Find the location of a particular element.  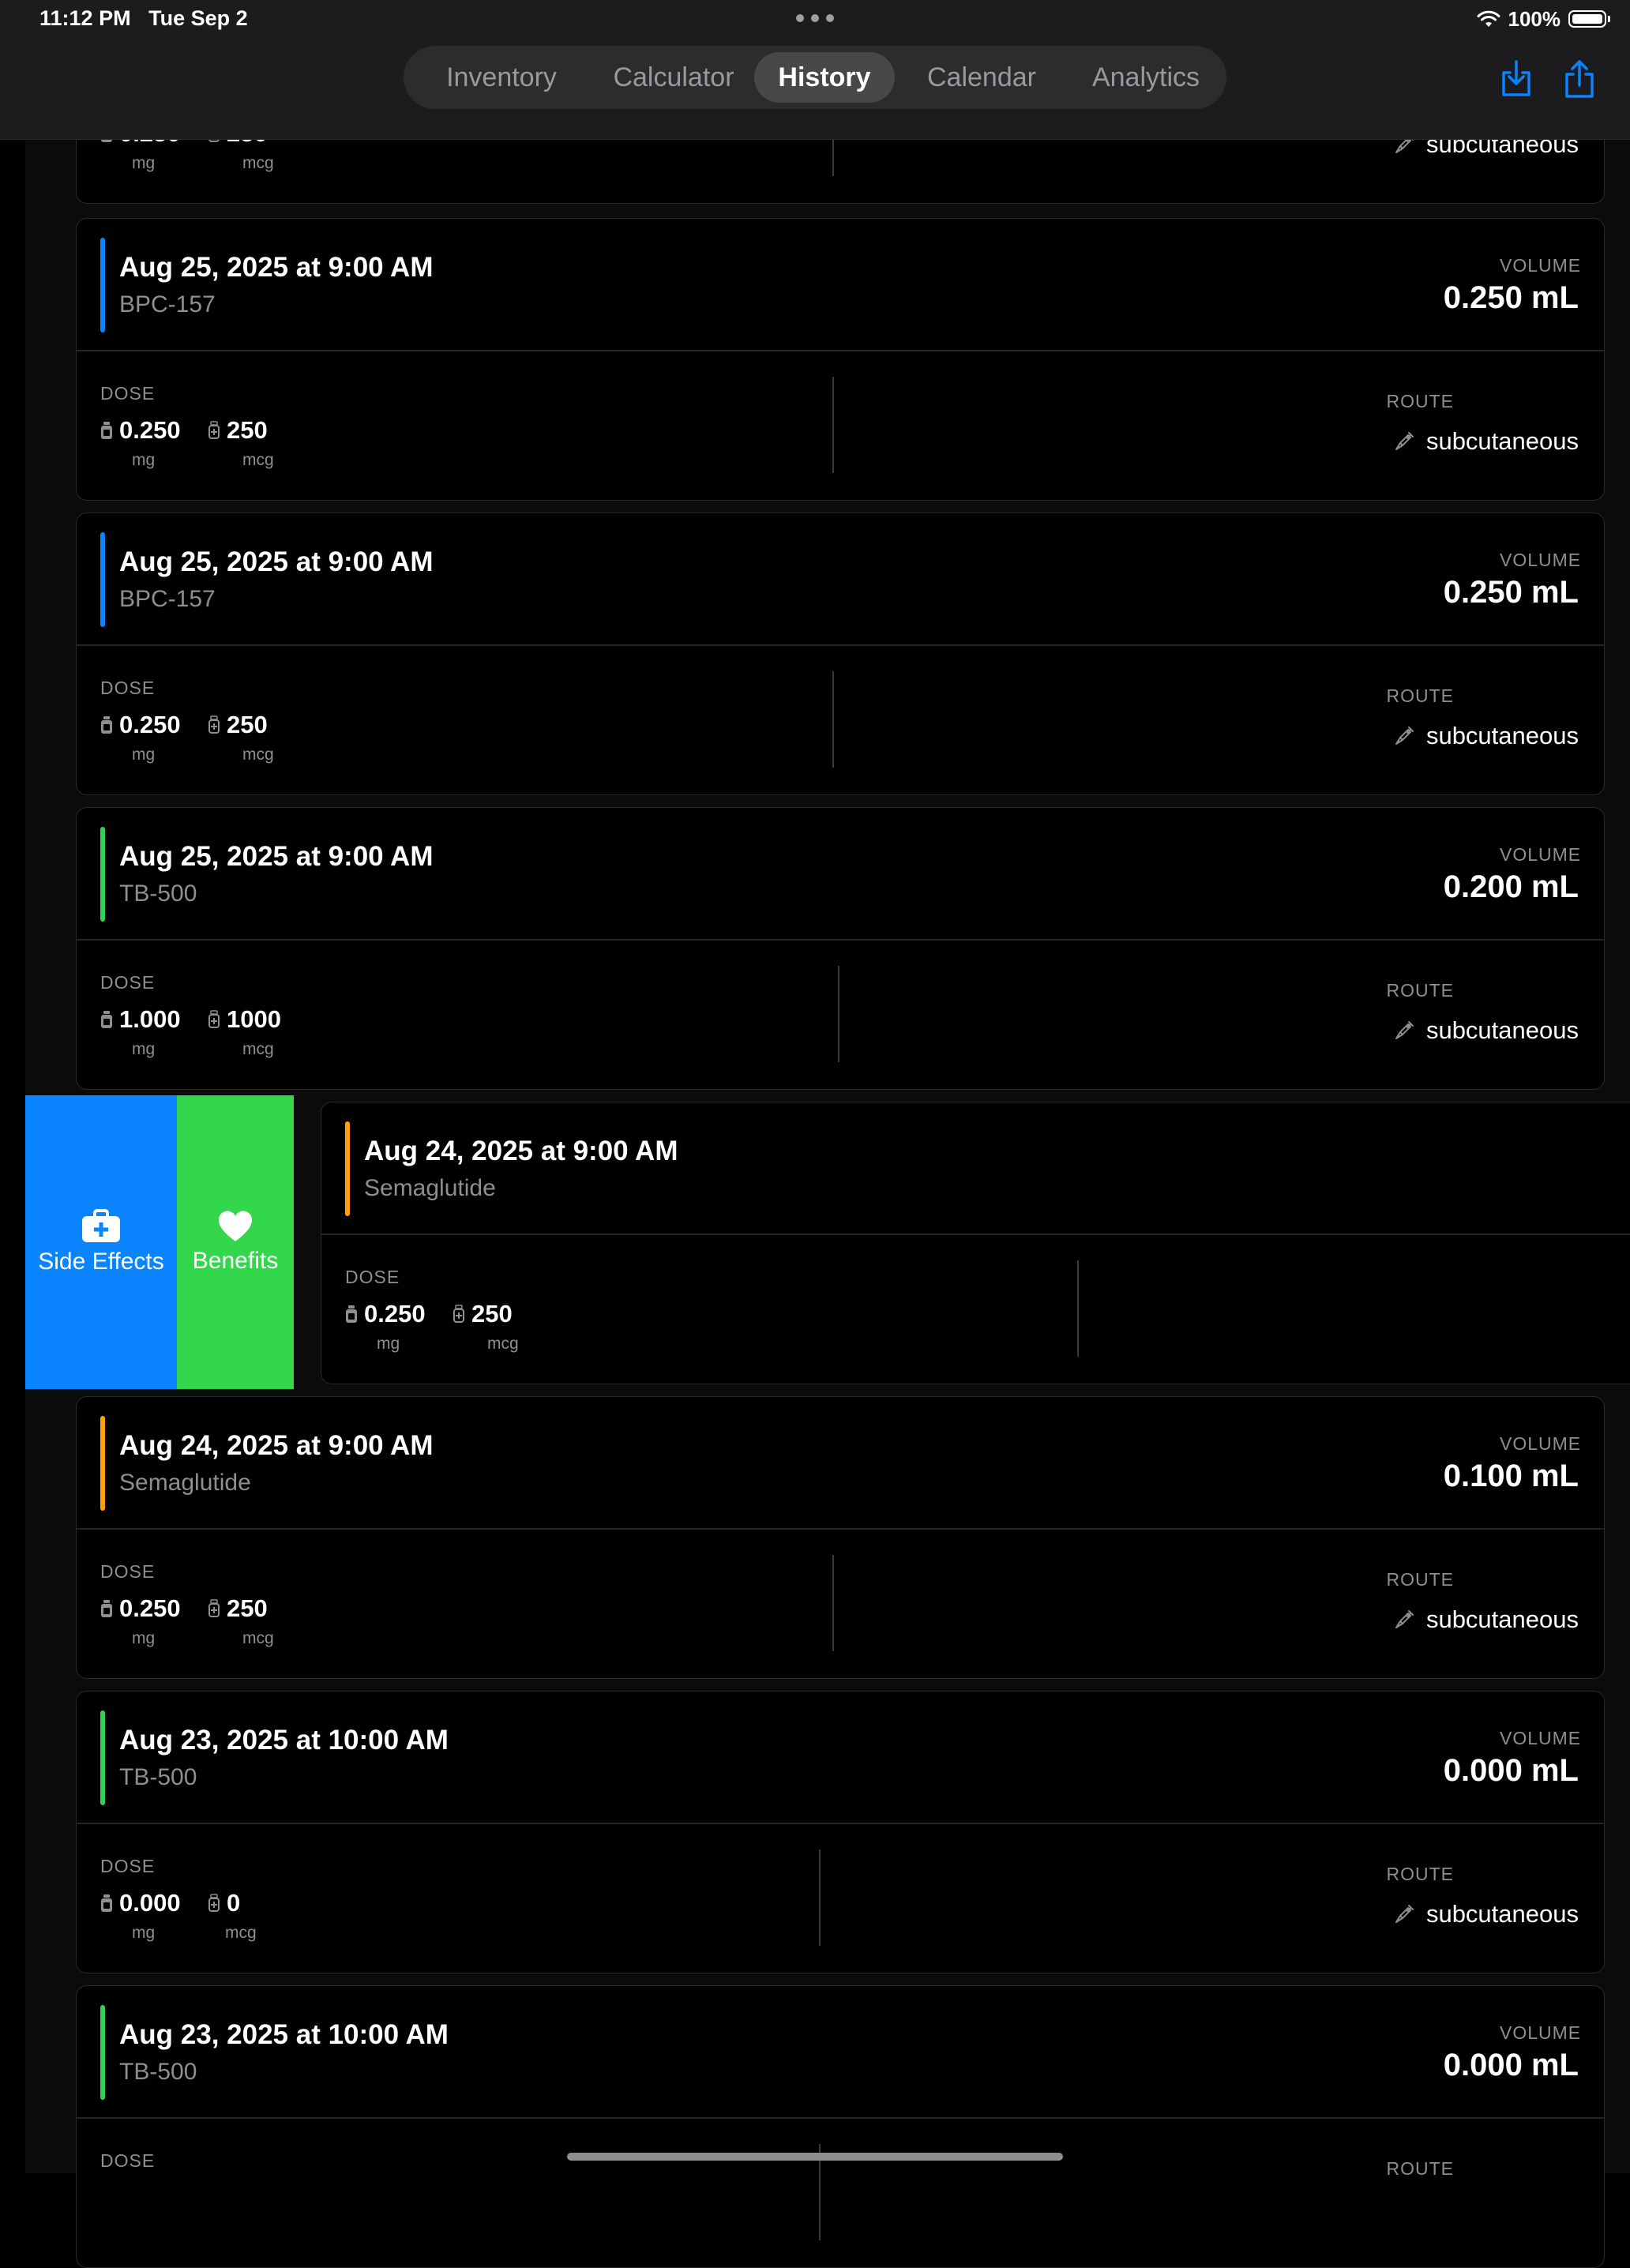

dose-mcg-value: 250 is located at coordinates (238, 725).